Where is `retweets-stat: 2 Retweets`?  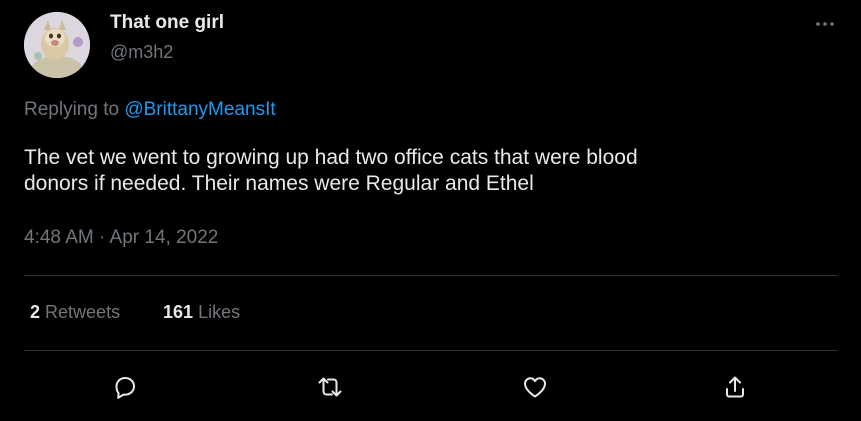
retweets-stat: 2 Retweets is located at coordinates (75, 312).